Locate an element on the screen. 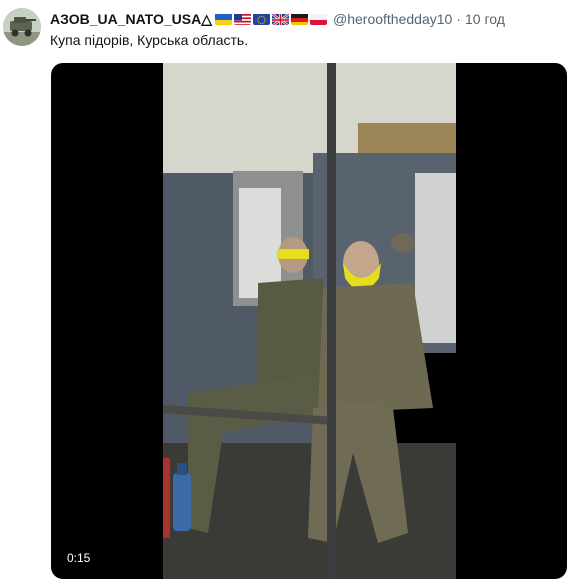 Image resolution: width=574 pixels, height=584 pixels. author-name: АЗОВ_UA_NATO_USA is located at coordinates (125, 19).